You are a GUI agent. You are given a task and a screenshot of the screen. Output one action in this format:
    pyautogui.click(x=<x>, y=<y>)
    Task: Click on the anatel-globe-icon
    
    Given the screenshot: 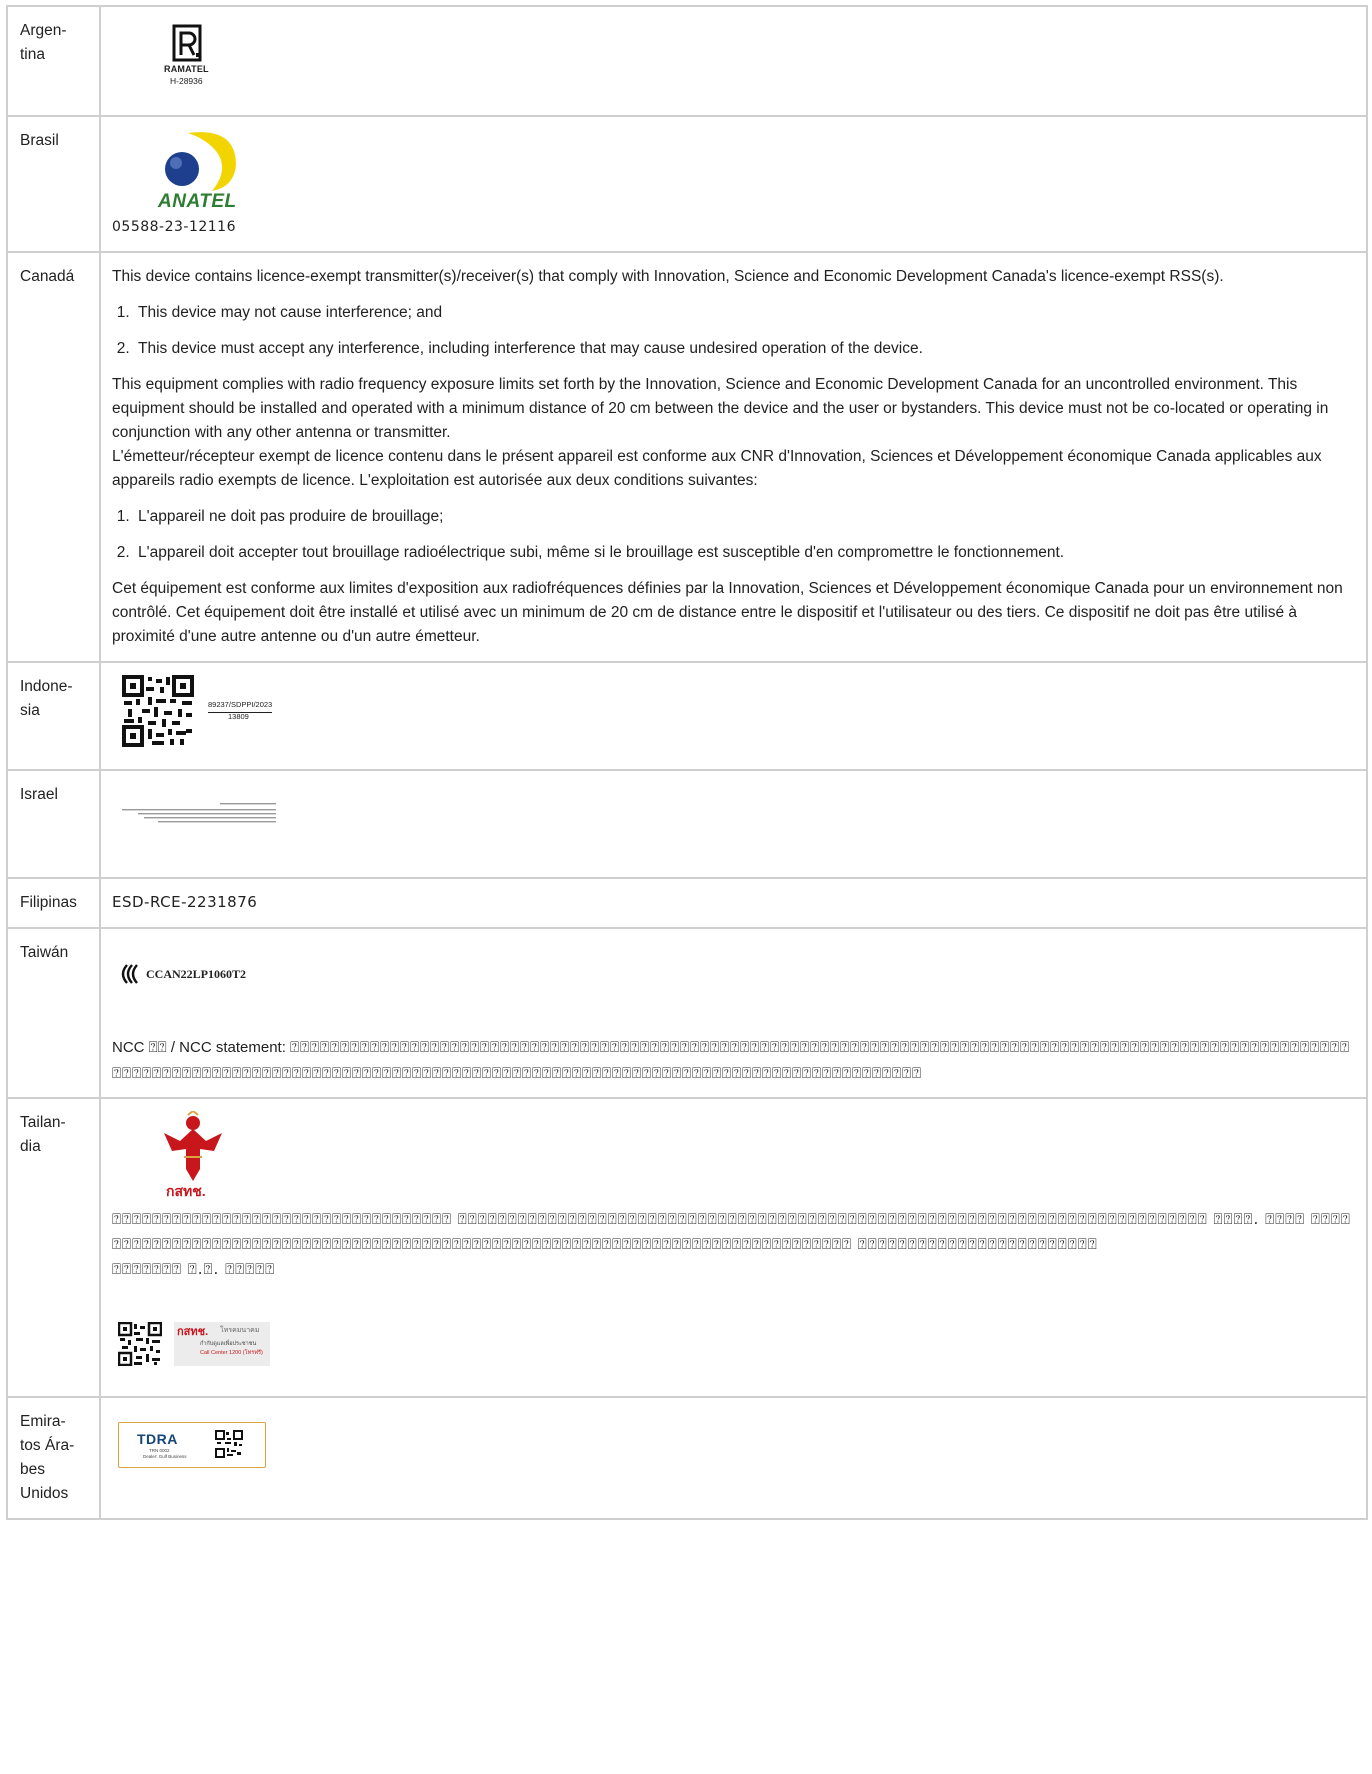 What is the action you would take?
    pyautogui.click(x=200, y=161)
    